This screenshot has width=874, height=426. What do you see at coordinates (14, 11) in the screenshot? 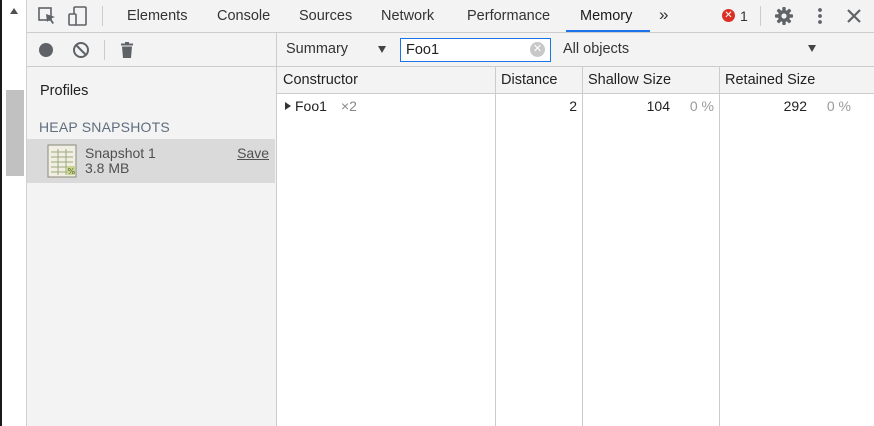
I see `scroll-up-icon` at bounding box center [14, 11].